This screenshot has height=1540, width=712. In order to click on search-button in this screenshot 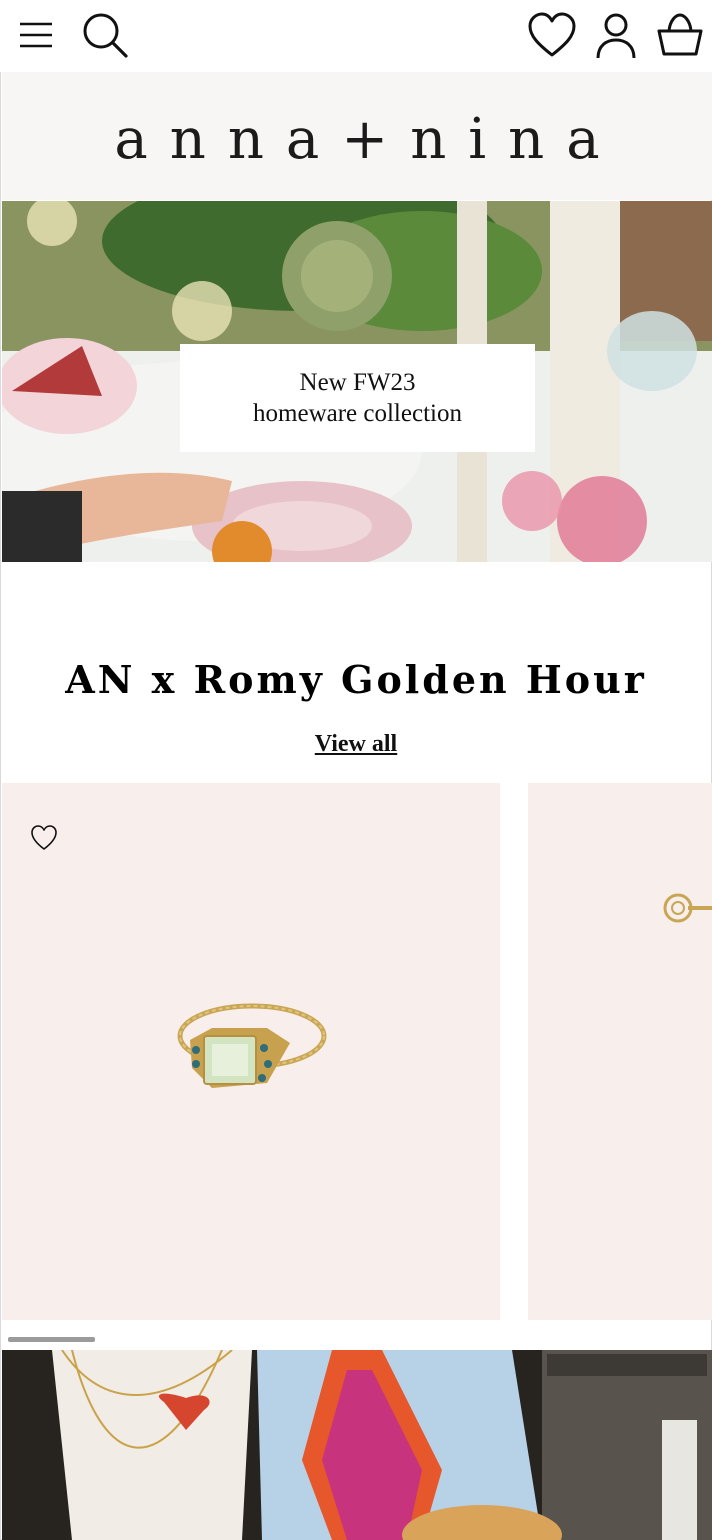, I will do `click(105, 35)`.